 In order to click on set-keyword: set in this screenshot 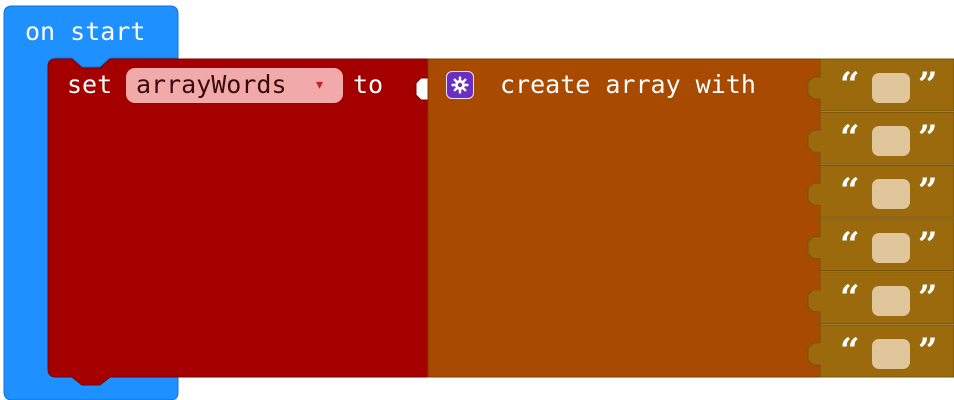, I will do `click(90, 84)`.